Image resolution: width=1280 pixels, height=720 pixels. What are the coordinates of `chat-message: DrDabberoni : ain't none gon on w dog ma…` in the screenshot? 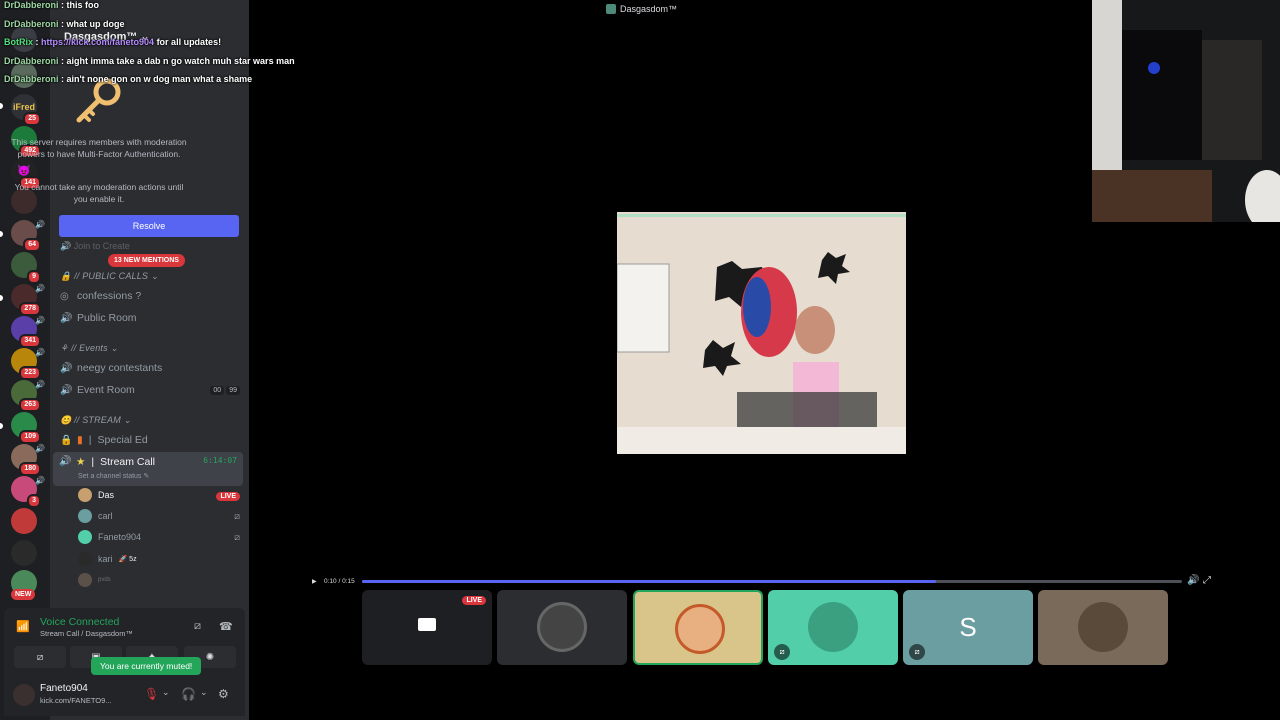 It's located at (128, 79).